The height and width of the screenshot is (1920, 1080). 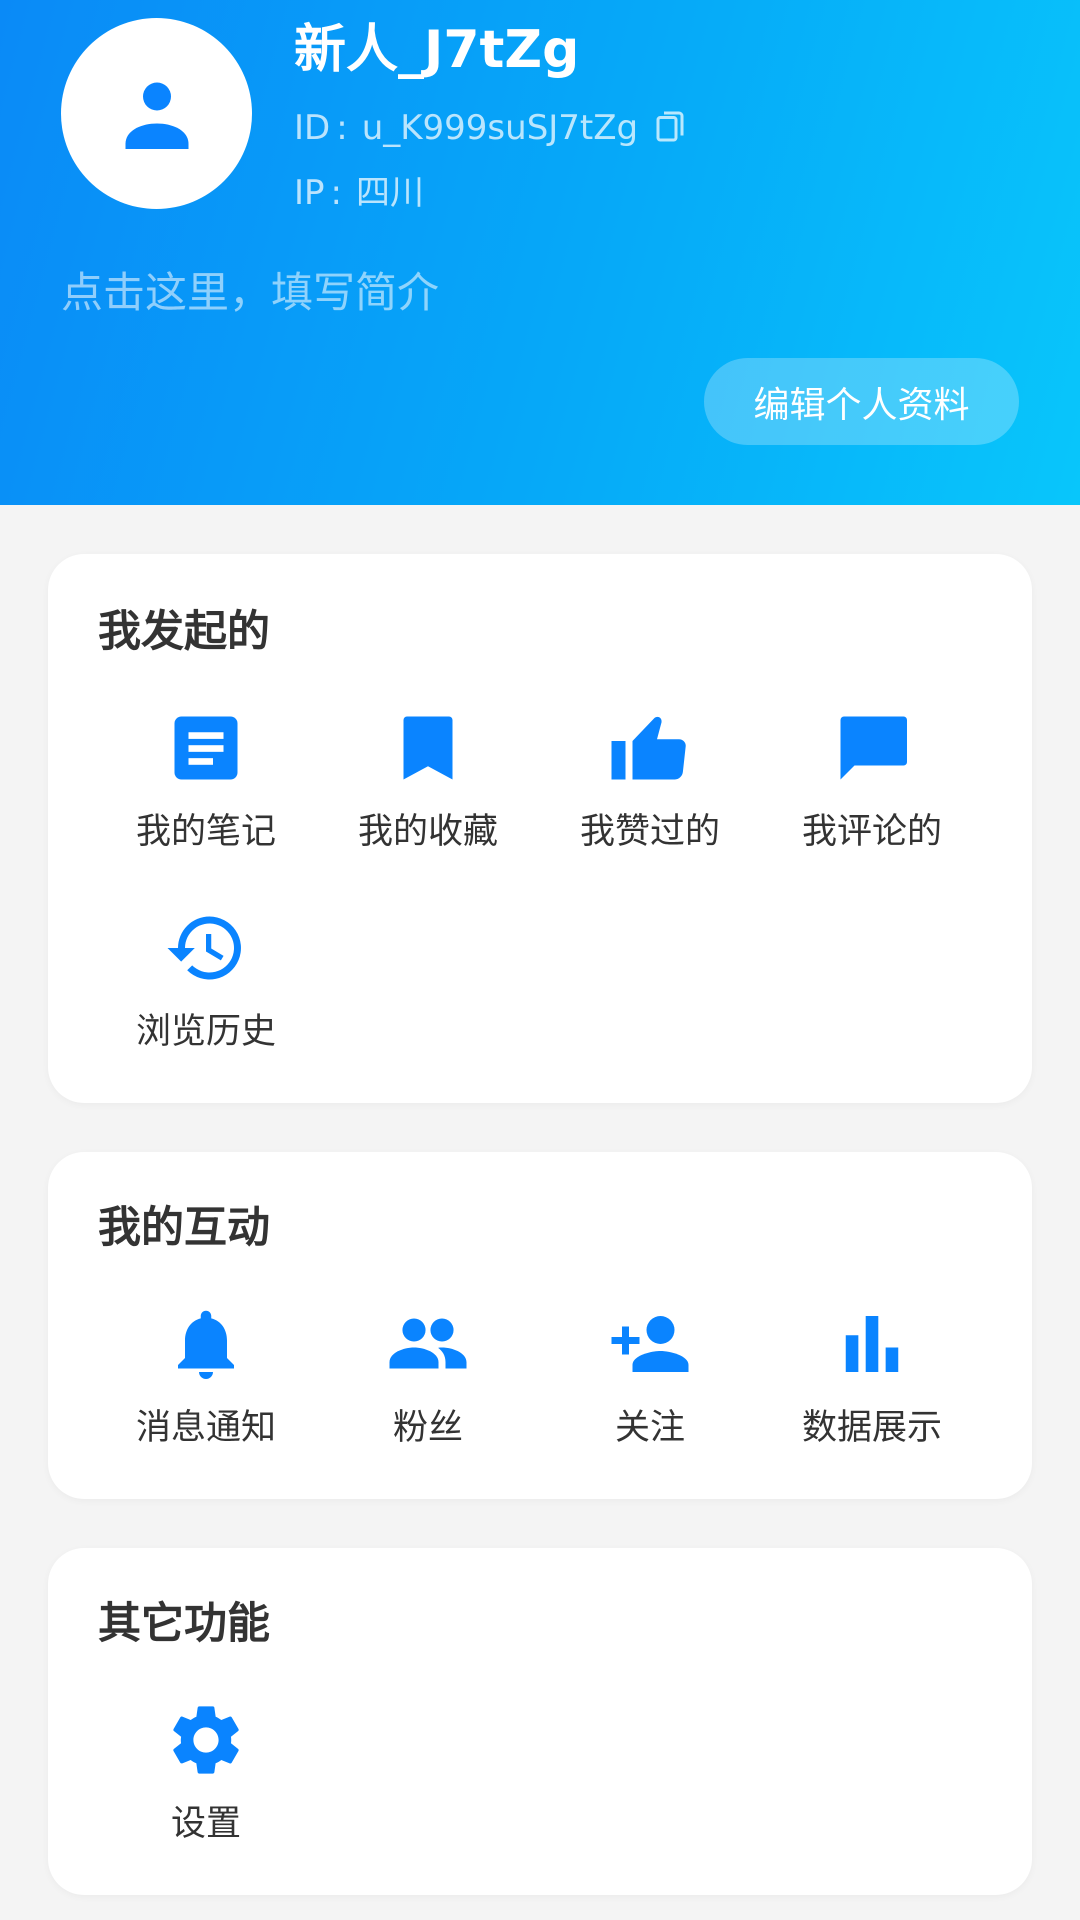 What do you see at coordinates (872, 1344) in the screenshot?
I see `bar-chart-icon` at bounding box center [872, 1344].